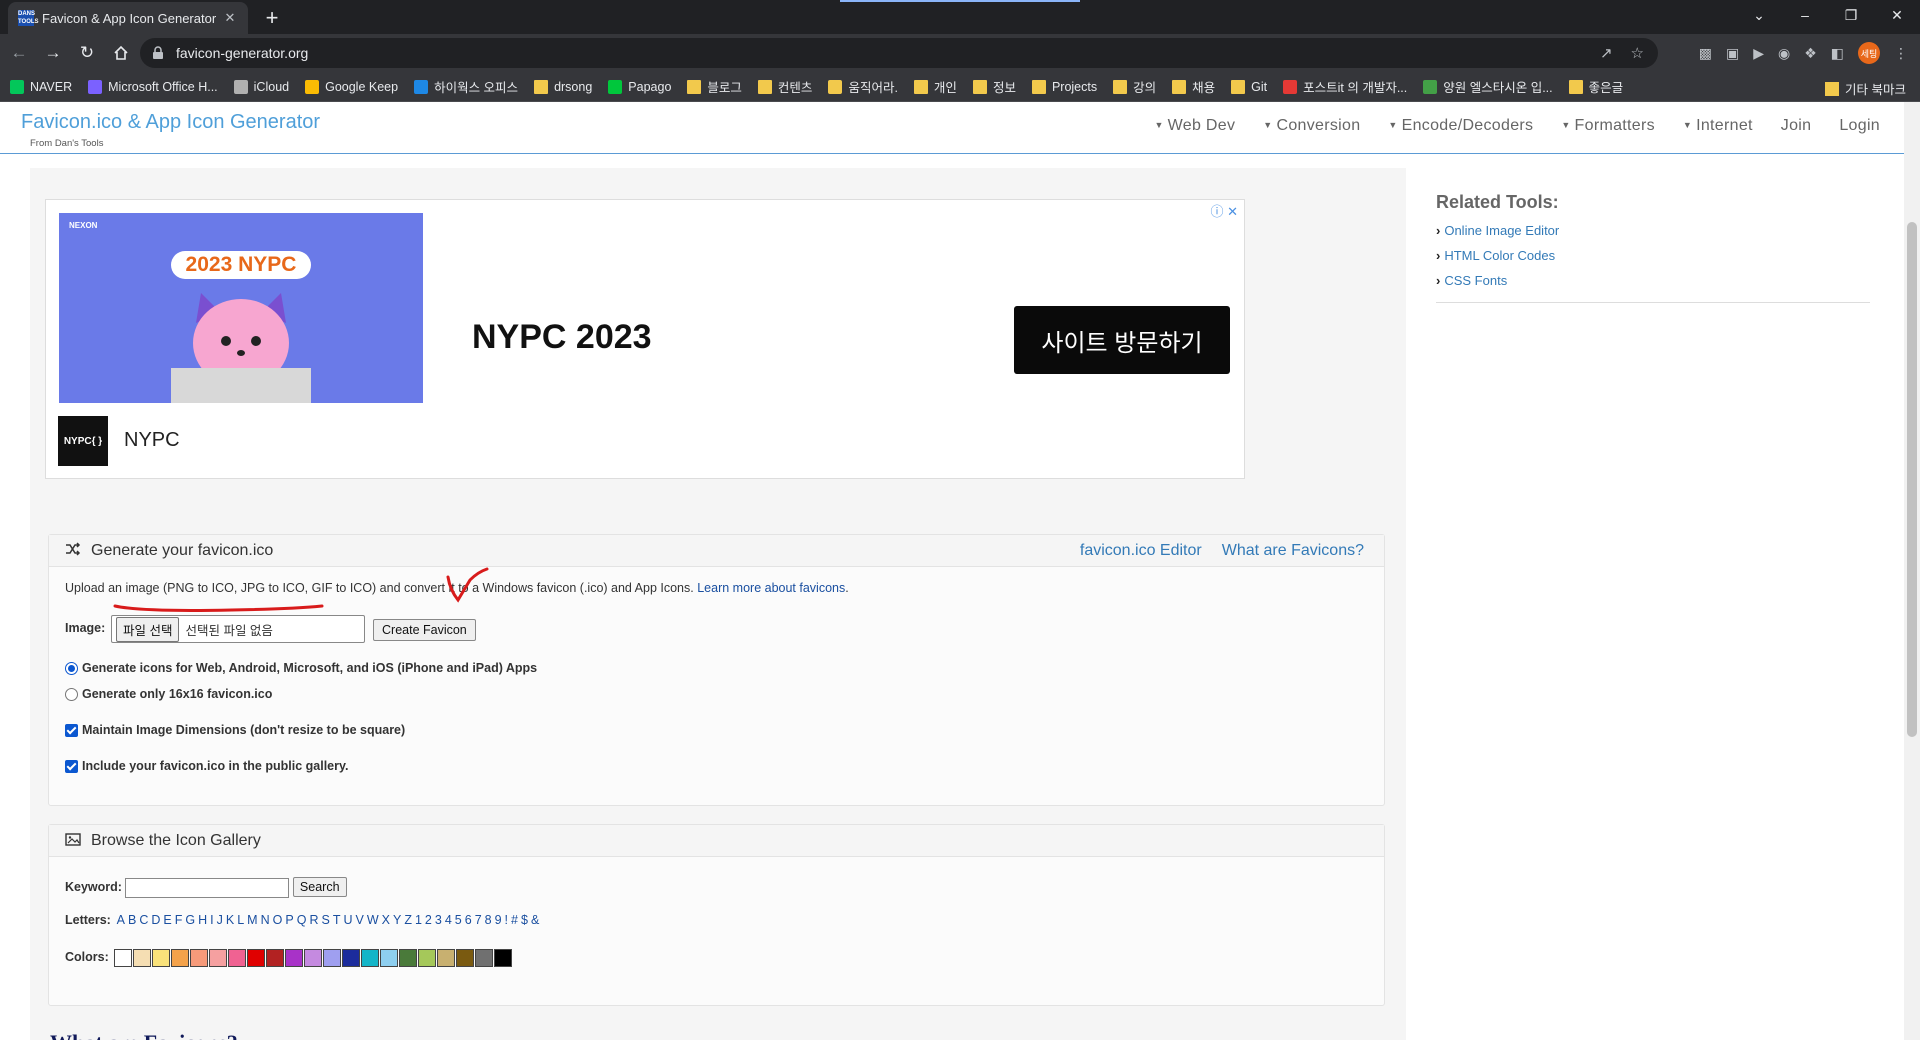 The width and height of the screenshot is (1920, 1040). What do you see at coordinates (289, 920) in the screenshot?
I see `letter-link: P` at bounding box center [289, 920].